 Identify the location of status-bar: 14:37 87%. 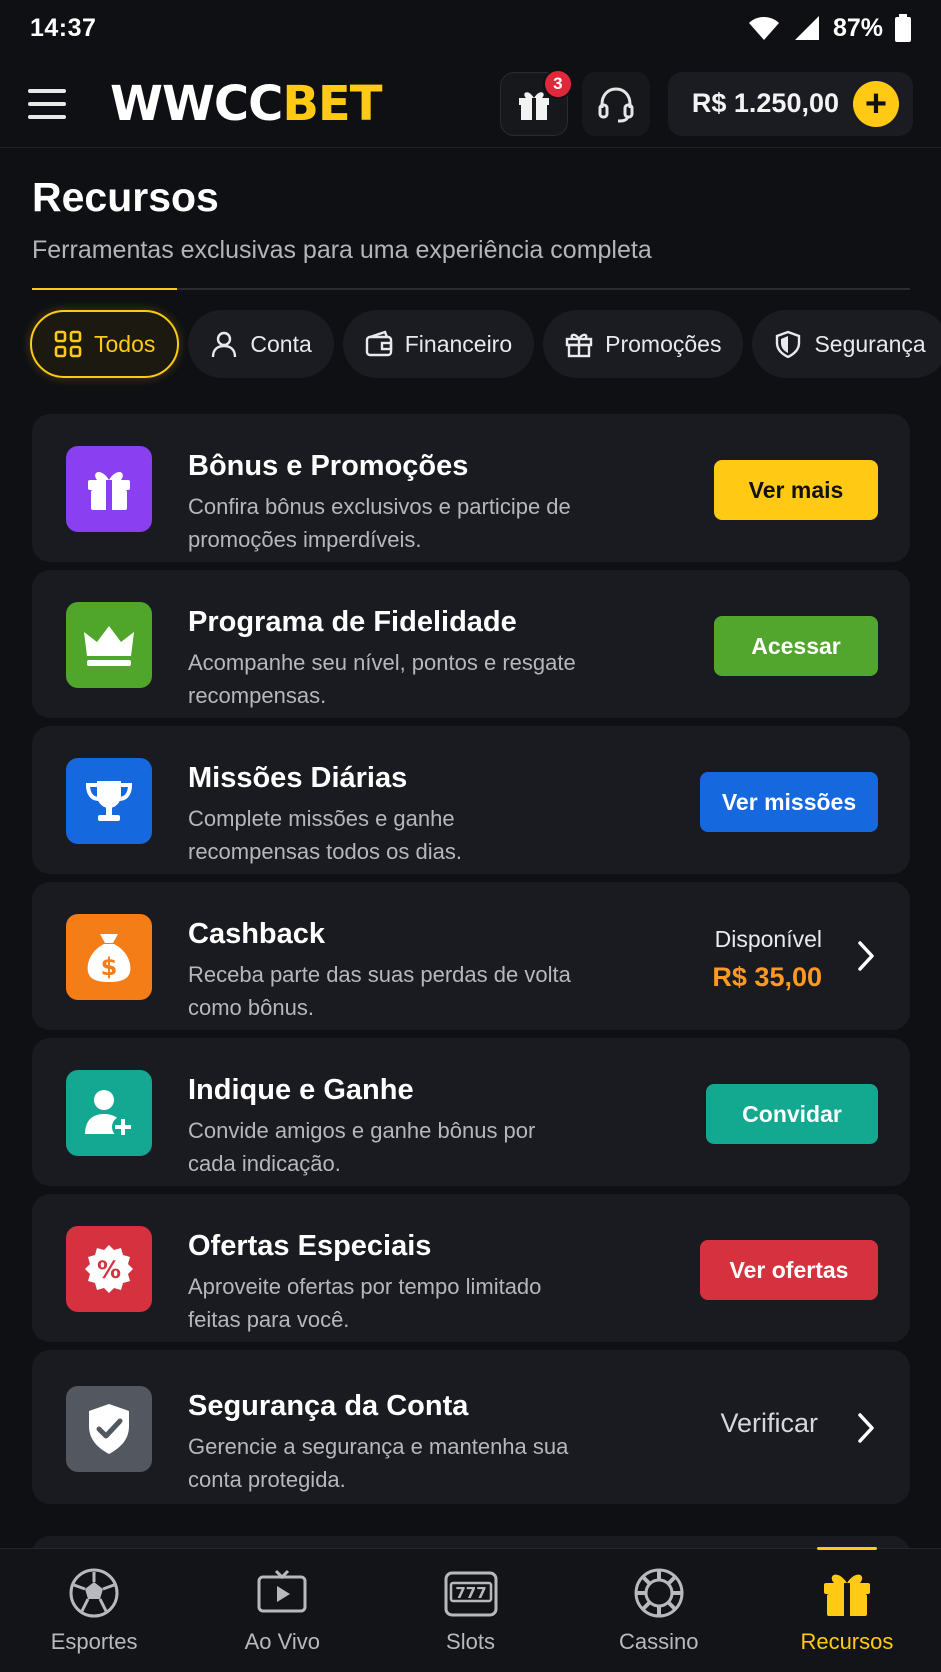
(470, 28).